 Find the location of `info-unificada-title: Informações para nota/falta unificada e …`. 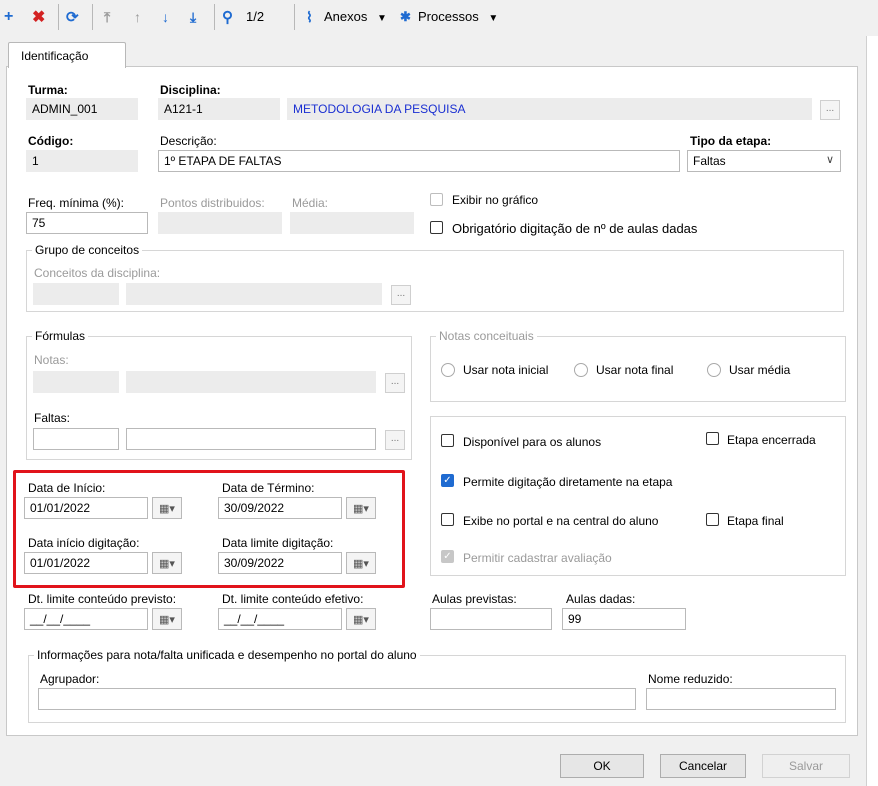

info-unificada-title: Informações para nota/falta unificada e … is located at coordinates (227, 655).